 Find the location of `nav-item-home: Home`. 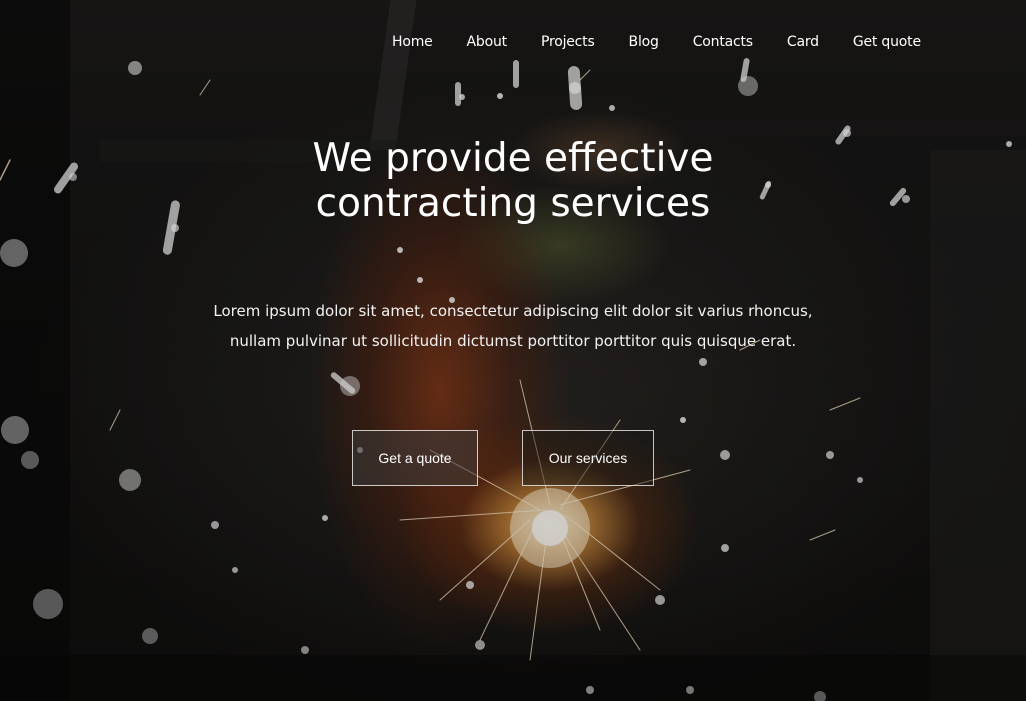

nav-item-home: Home is located at coordinates (412, 42).